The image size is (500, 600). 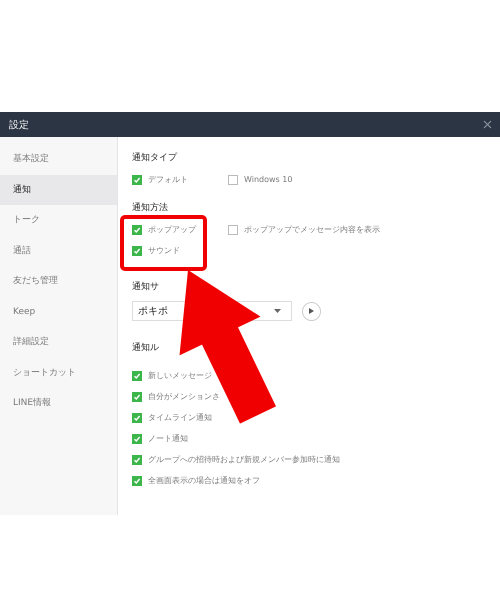 What do you see at coordinates (58, 403) in the screenshot?
I see `sidebar-item: LINE情報` at bounding box center [58, 403].